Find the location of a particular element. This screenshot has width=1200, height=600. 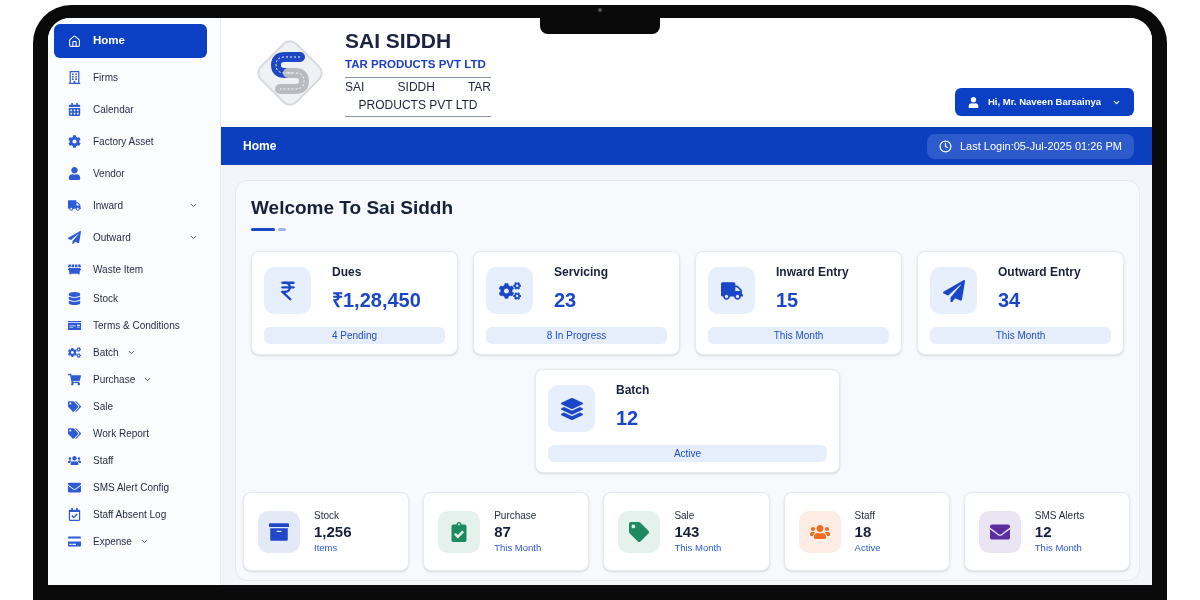

clock-icon is located at coordinates (945, 146).